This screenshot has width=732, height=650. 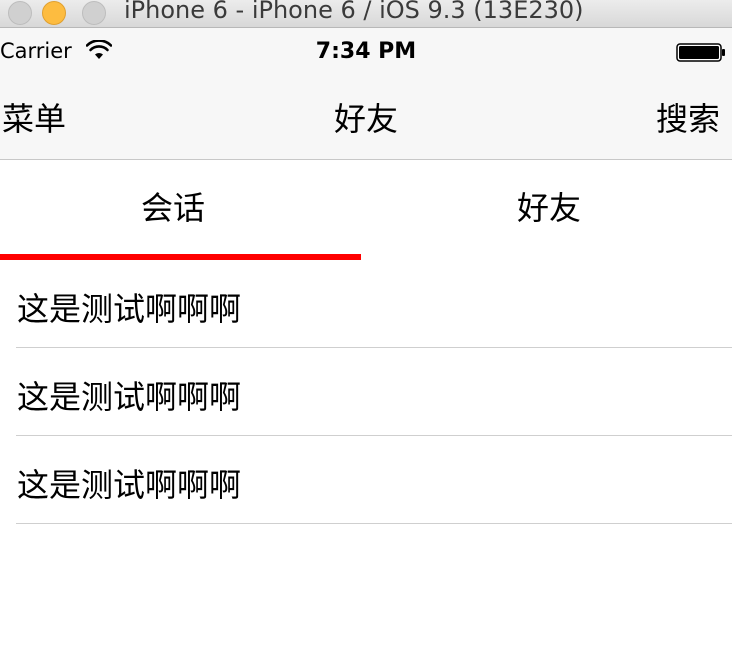 What do you see at coordinates (700, 52) in the screenshot?
I see `battery-icon` at bounding box center [700, 52].